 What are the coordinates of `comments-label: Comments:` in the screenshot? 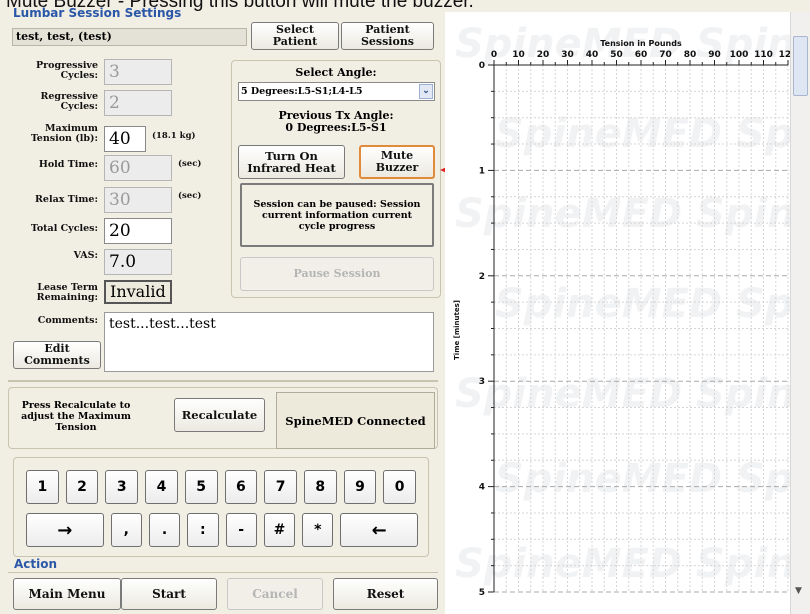 It's located at (67, 320).